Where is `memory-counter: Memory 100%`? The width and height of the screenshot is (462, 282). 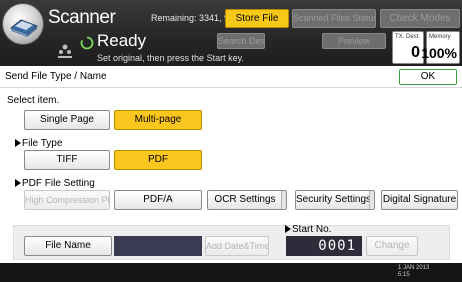 memory-counter: Memory 100% is located at coordinates (440, 47).